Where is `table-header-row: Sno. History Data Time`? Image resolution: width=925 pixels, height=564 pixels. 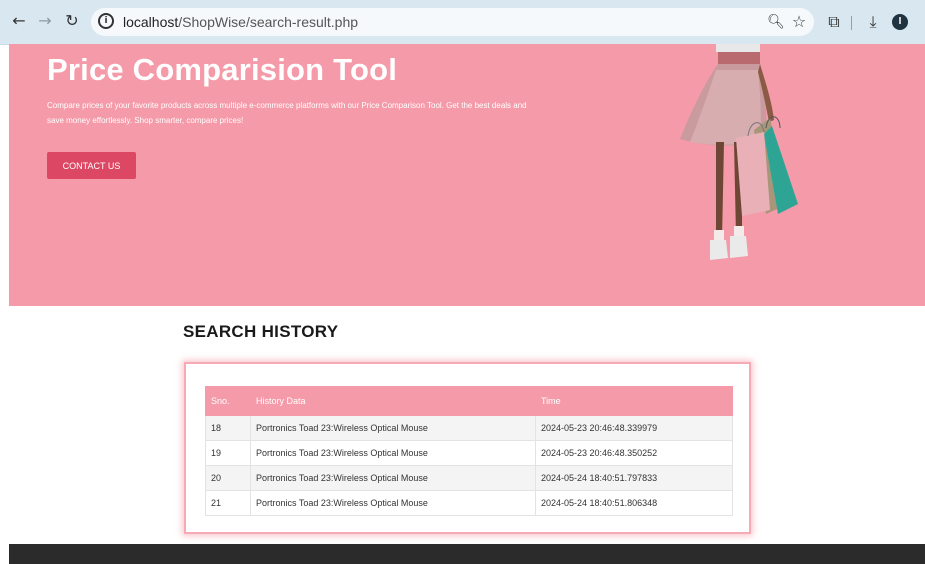 table-header-row: Sno. History Data Time is located at coordinates (469, 401).